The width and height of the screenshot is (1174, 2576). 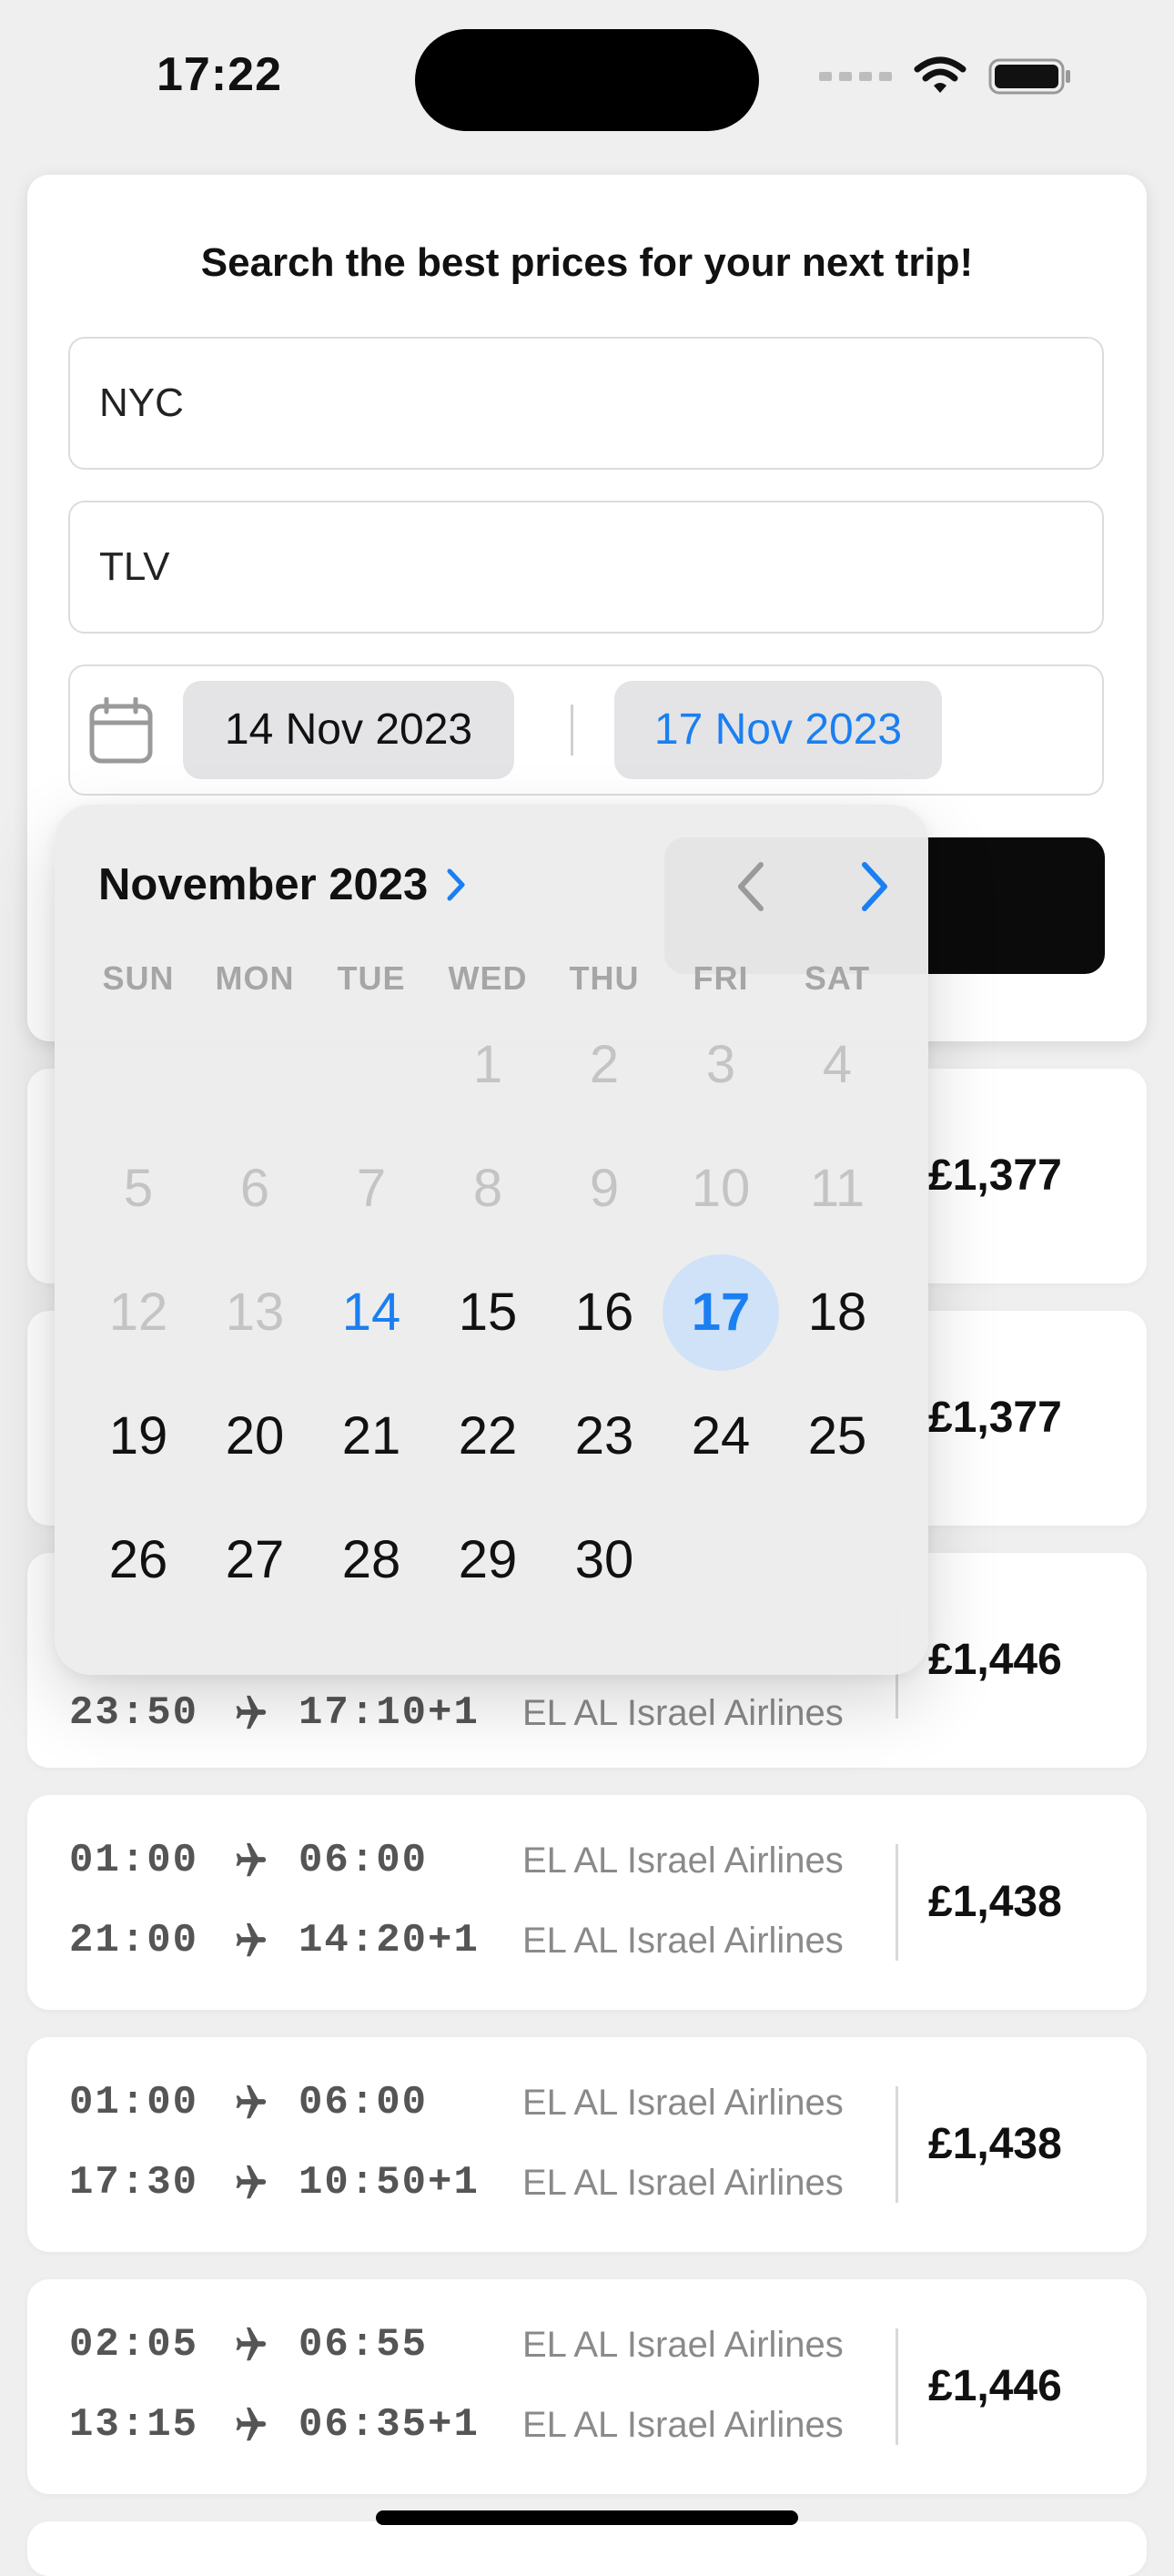 I want to click on departure-time: 13:15, so click(x=134, y=2425).